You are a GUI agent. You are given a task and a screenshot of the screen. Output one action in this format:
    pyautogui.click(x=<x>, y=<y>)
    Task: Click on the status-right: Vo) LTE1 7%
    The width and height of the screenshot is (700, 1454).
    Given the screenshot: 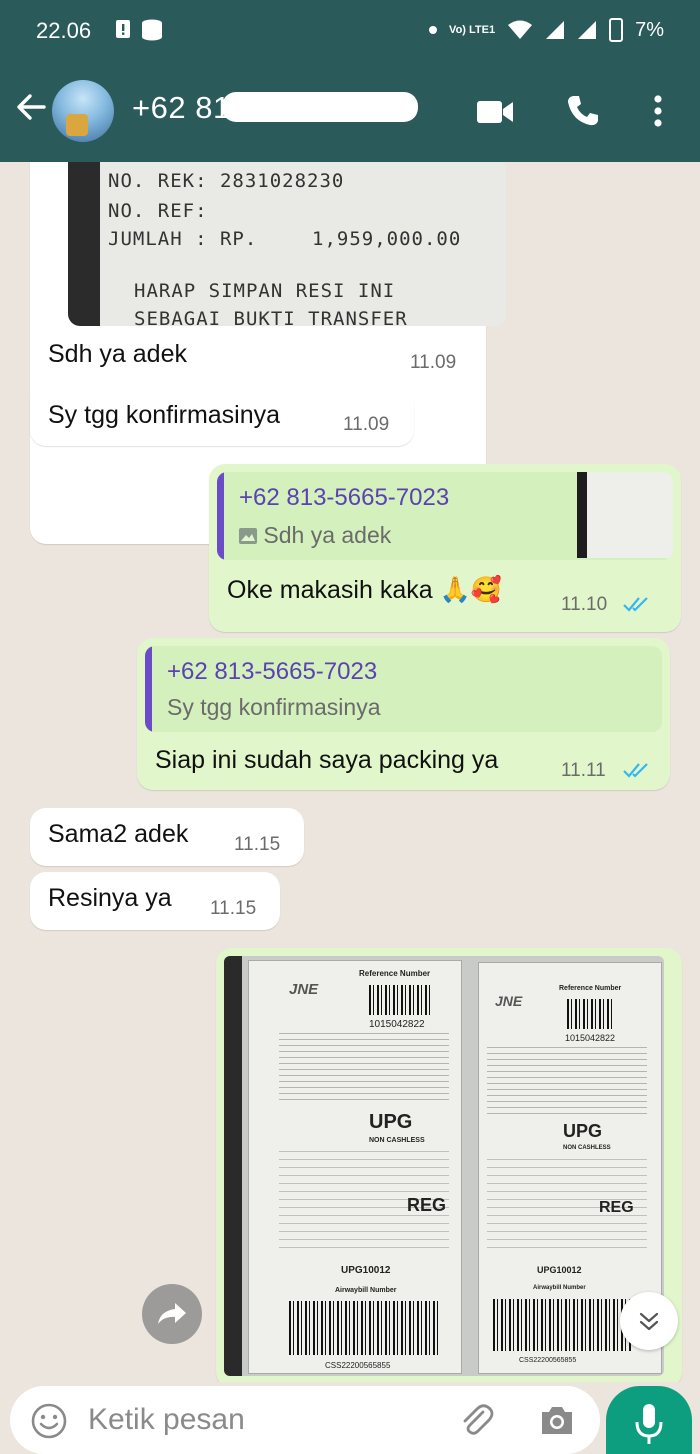 What is the action you would take?
    pyautogui.click(x=546, y=30)
    